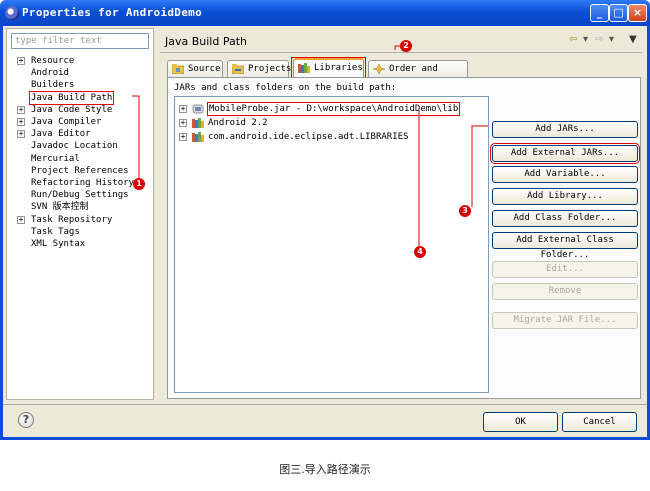 This screenshot has width=650, height=491. I want to click on annotation-marker-2: 2, so click(406, 46).